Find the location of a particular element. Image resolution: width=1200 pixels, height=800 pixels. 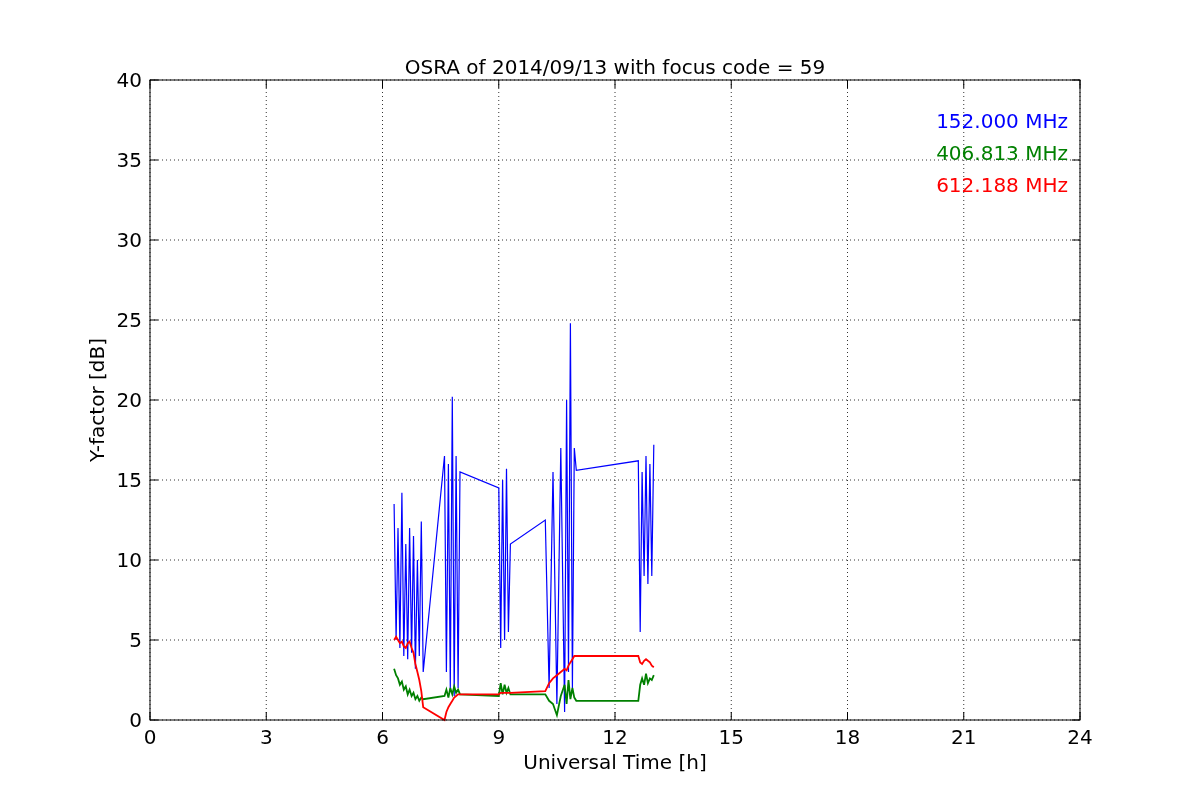

legend-label: 406.813 MHz is located at coordinates (1002, 153).